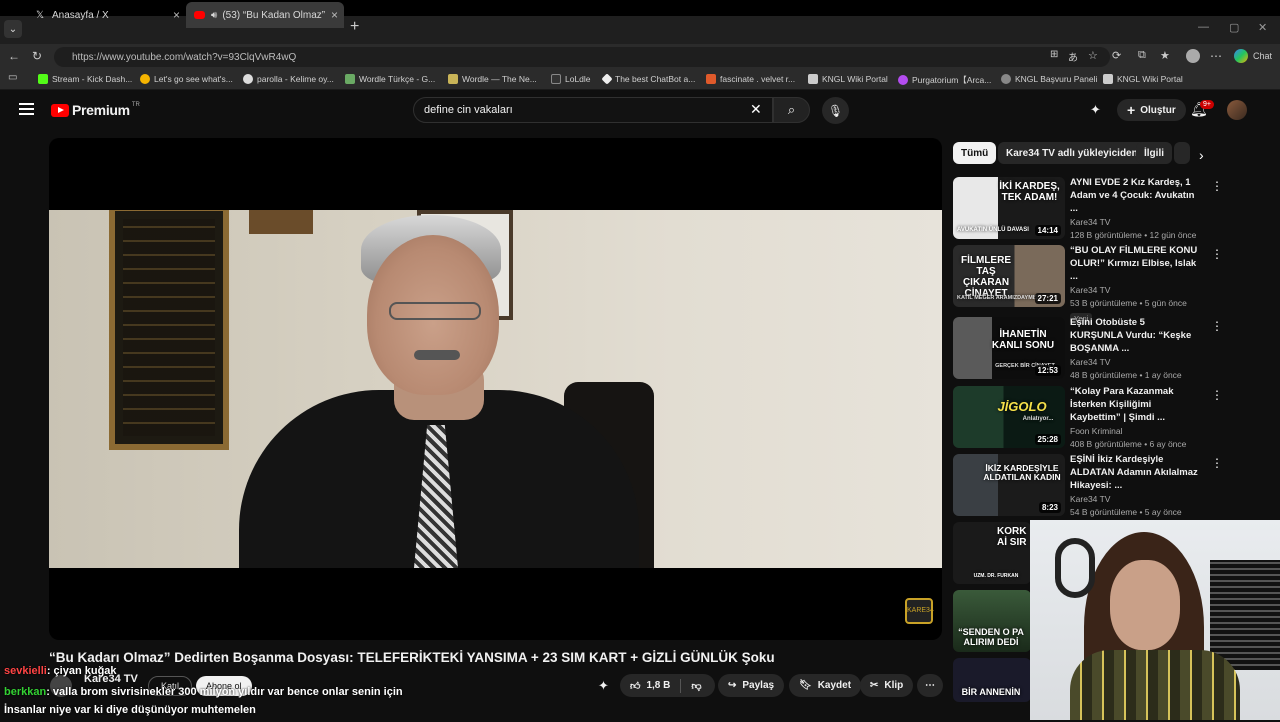  What do you see at coordinates (1262, 56) in the screenshot?
I see `chat-label: Chat` at bounding box center [1262, 56].